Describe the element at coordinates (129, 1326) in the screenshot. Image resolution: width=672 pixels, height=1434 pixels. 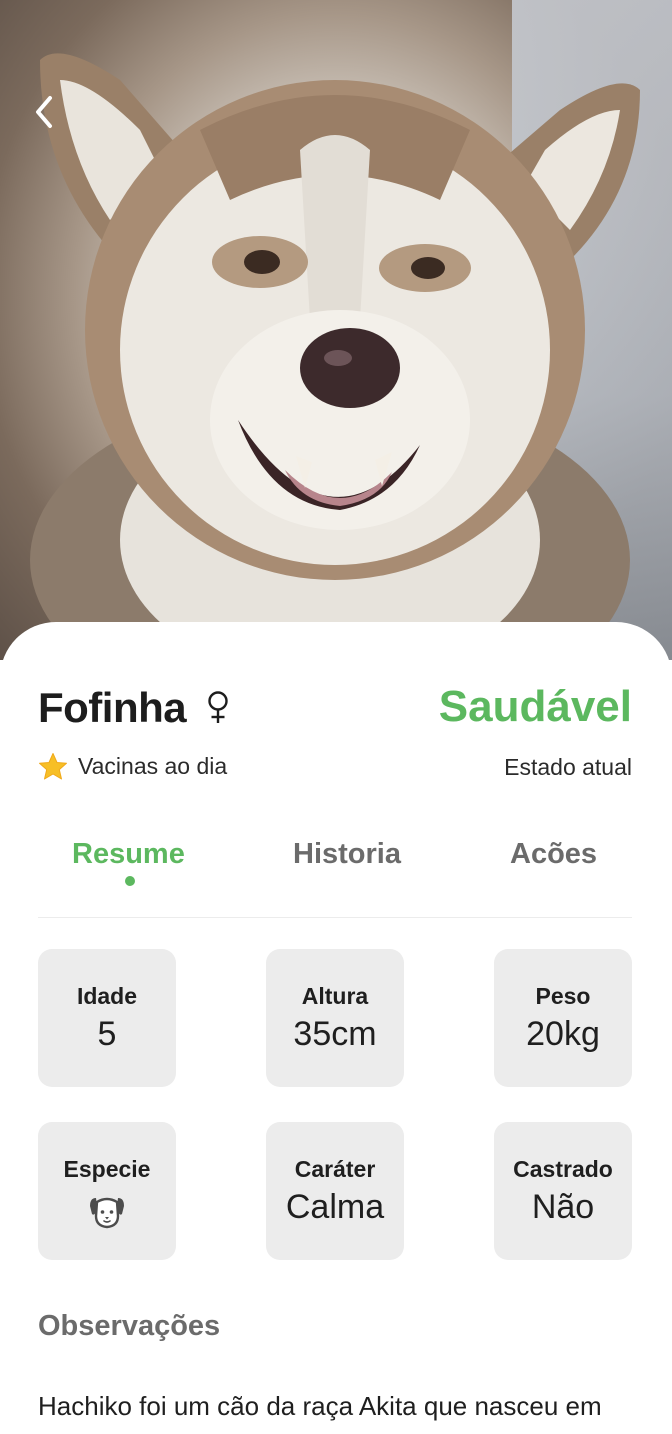
I see `observations-title: Observações` at that location.